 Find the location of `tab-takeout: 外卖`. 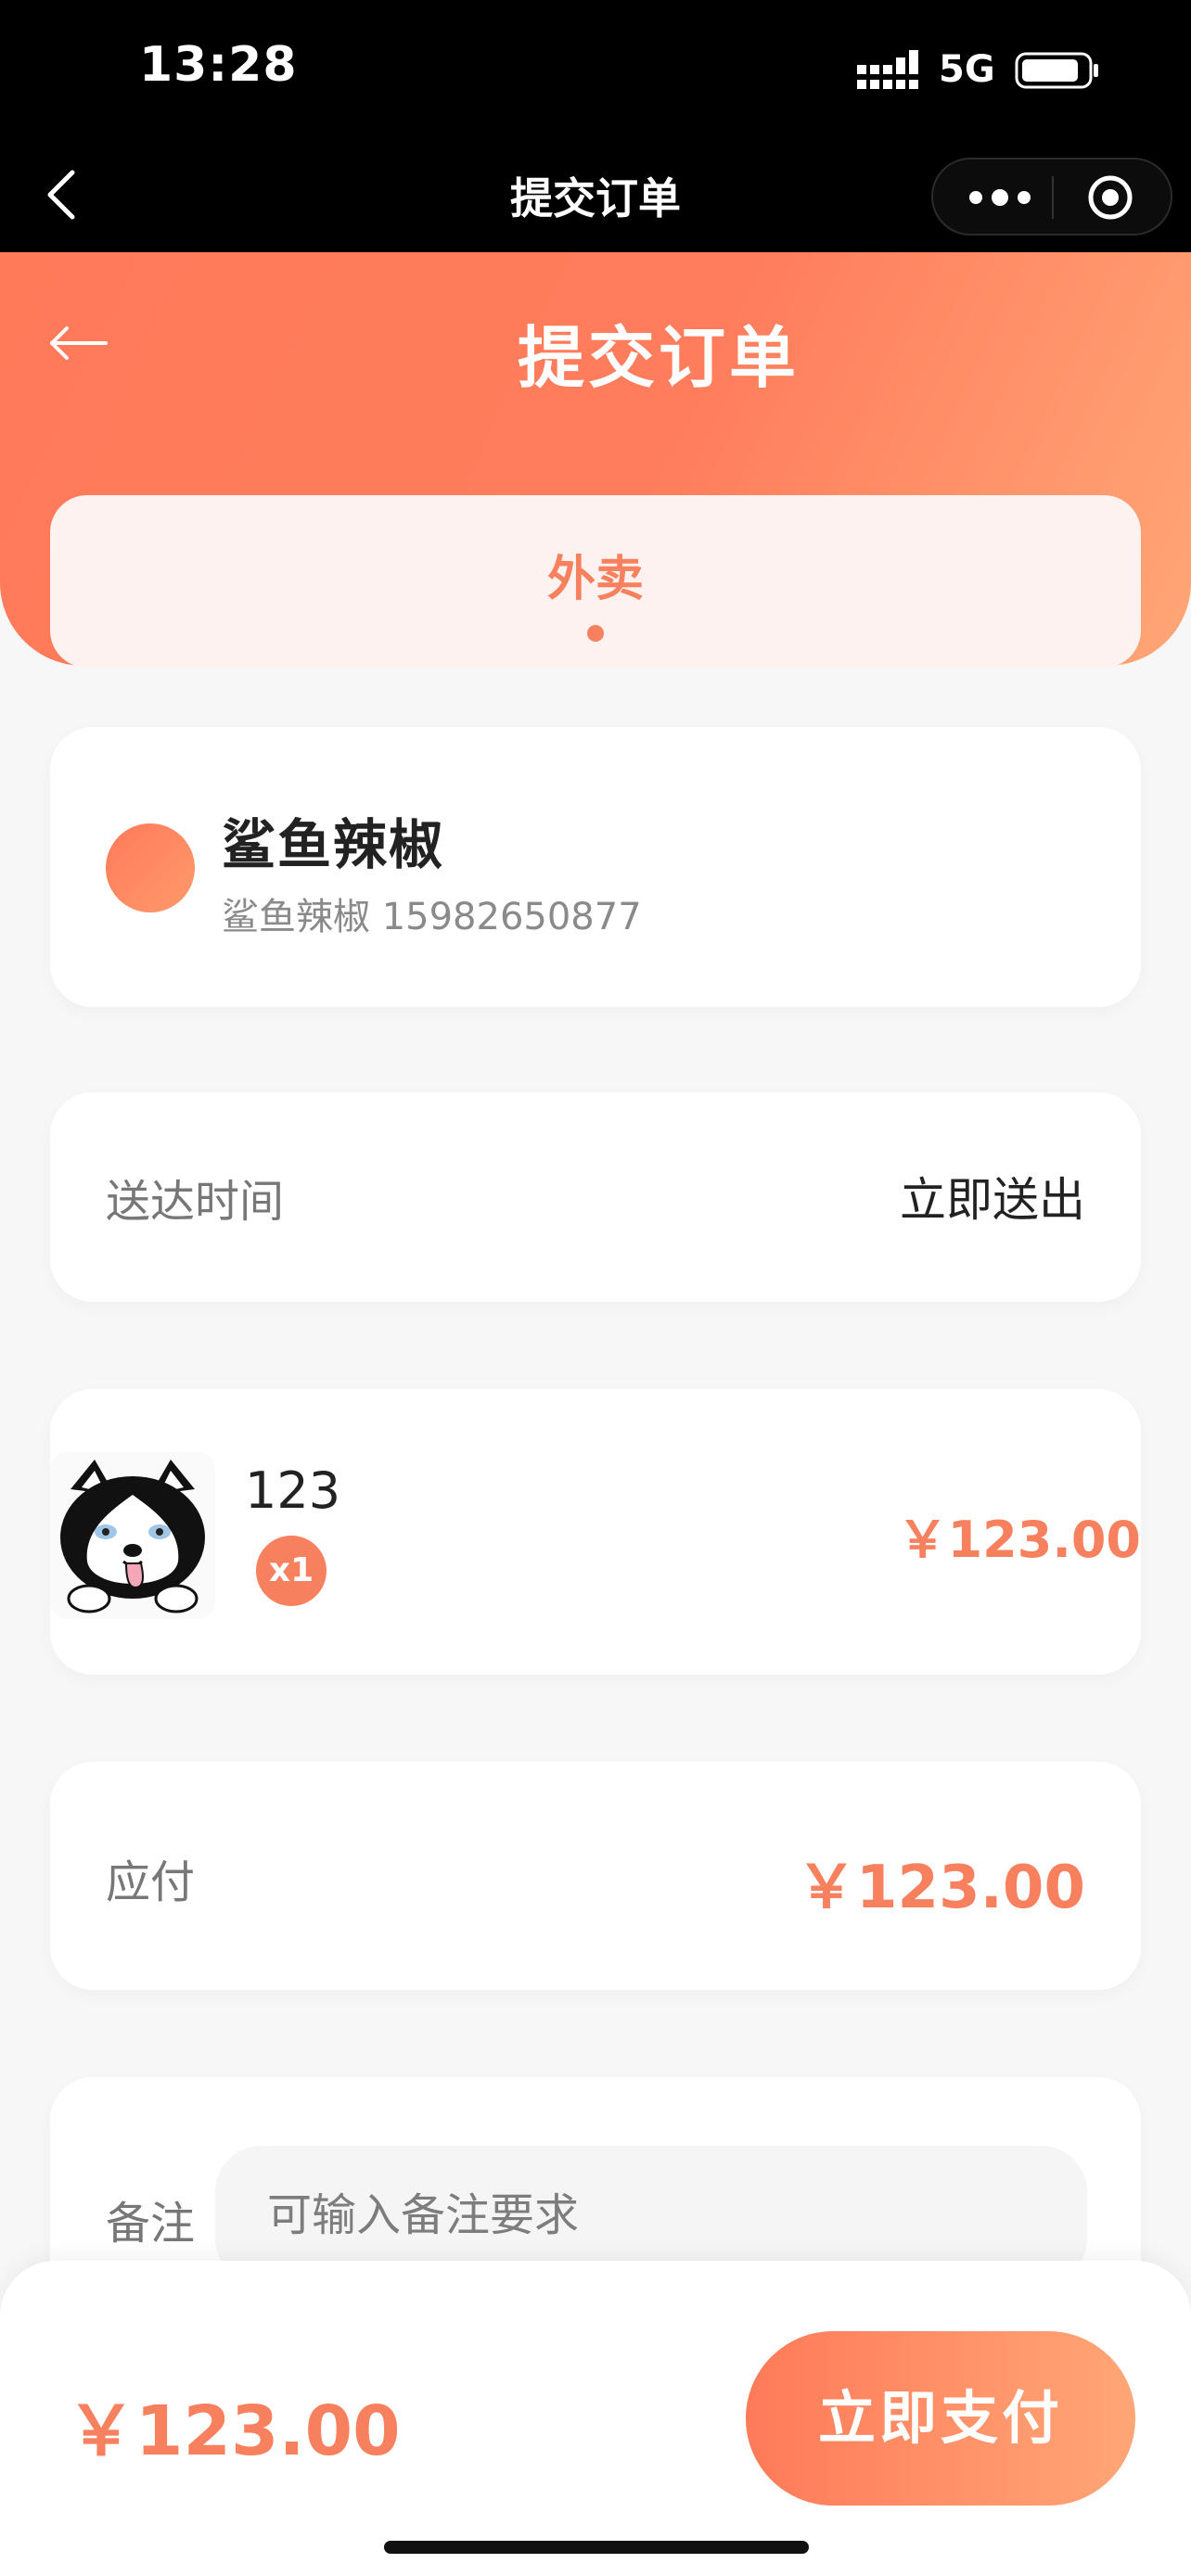

tab-takeout: 外卖 is located at coordinates (595, 575).